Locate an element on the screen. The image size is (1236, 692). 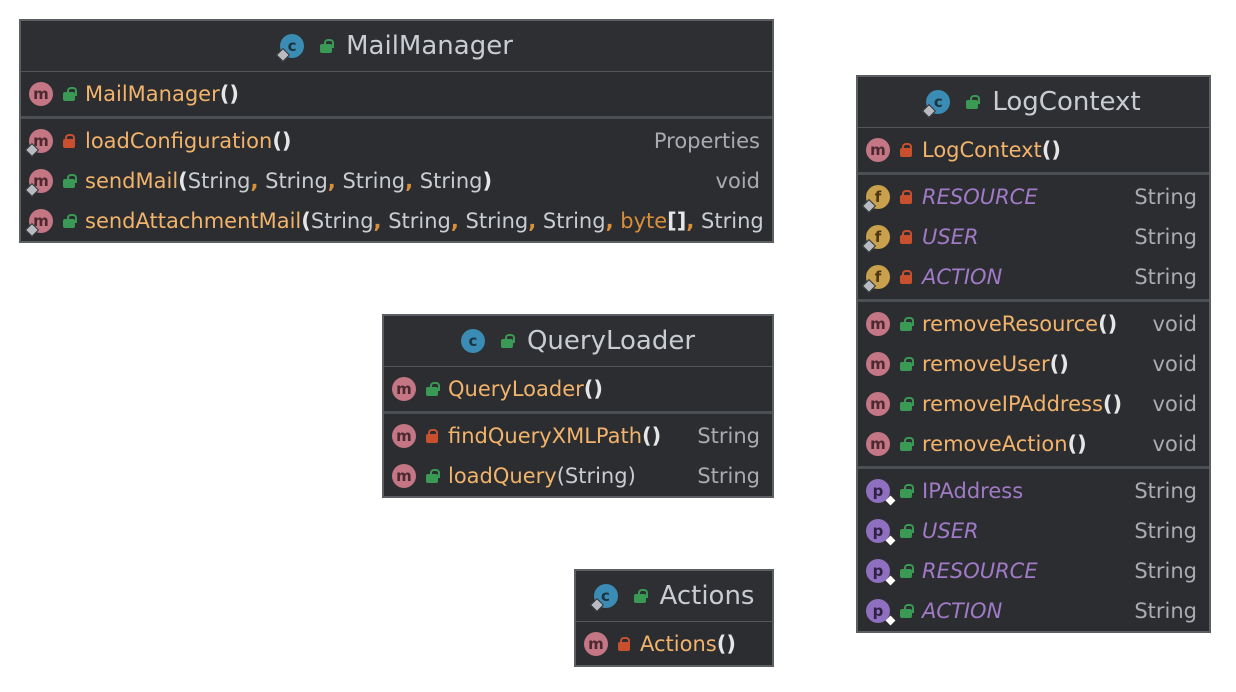
field-row: f ACTION String is located at coordinates (1033, 277).